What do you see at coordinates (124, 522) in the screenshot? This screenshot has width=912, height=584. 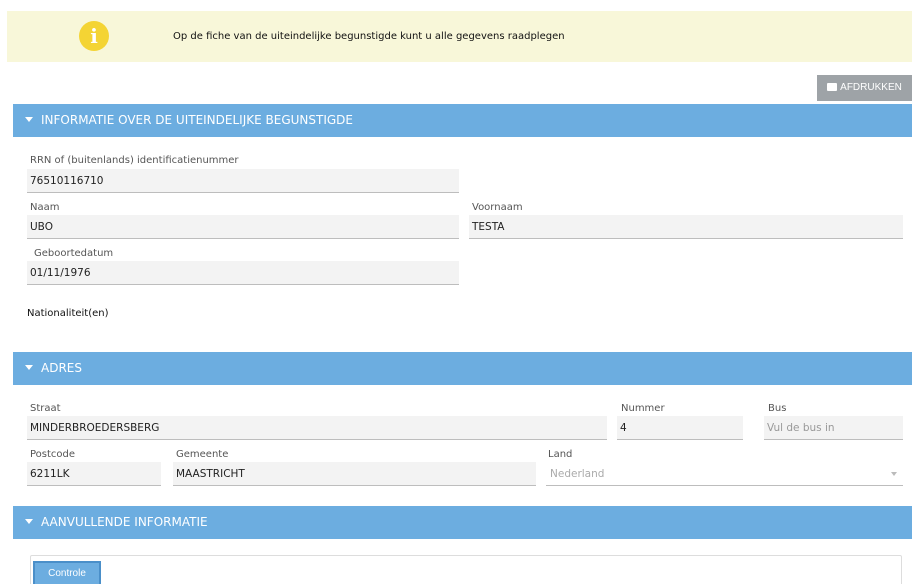 I see `section-title-extra: AANVULLENDE INFORMATIE` at bounding box center [124, 522].